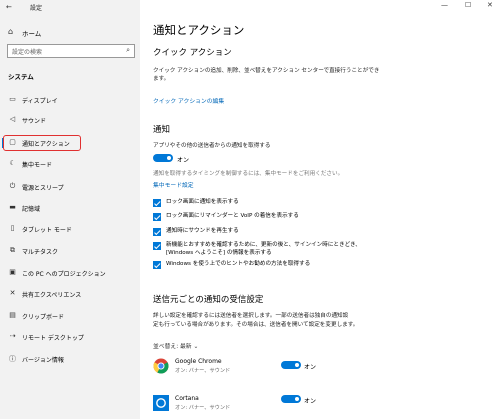 The height and width of the screenshot is (419, 500). What do you see at coordinates (199, 30) in the screenshot?
I see `page-title: 通知とアクション` at bounding box center [199, 30].